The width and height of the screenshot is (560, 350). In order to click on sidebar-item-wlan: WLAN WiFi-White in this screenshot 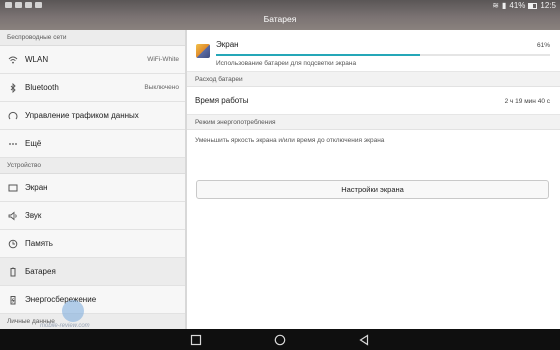, I will do `click(92, 60)`.